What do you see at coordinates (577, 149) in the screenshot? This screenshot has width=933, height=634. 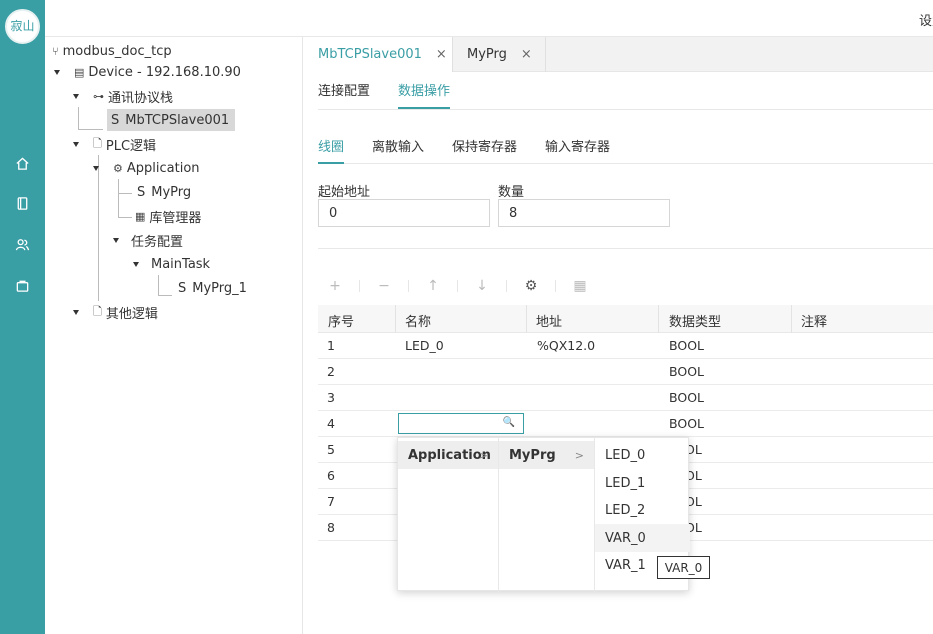 I see `tab-input-registers: 输入寄存器` at bounding box center [577, 149].